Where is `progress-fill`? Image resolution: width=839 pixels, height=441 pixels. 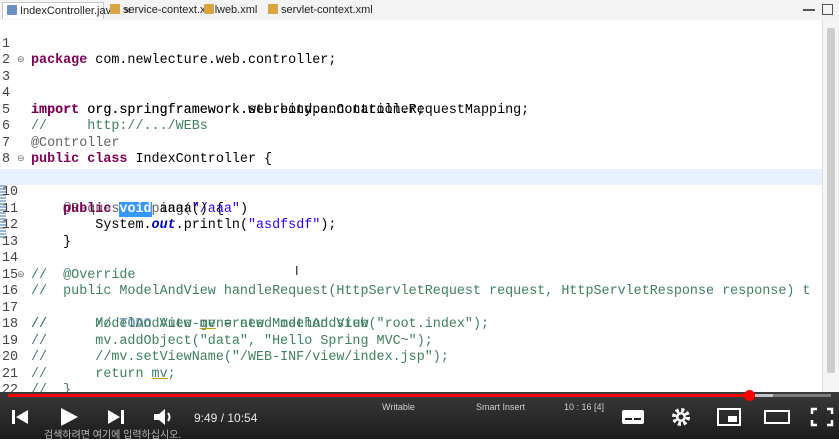
progress-fill is located at coordinates (378, 395).